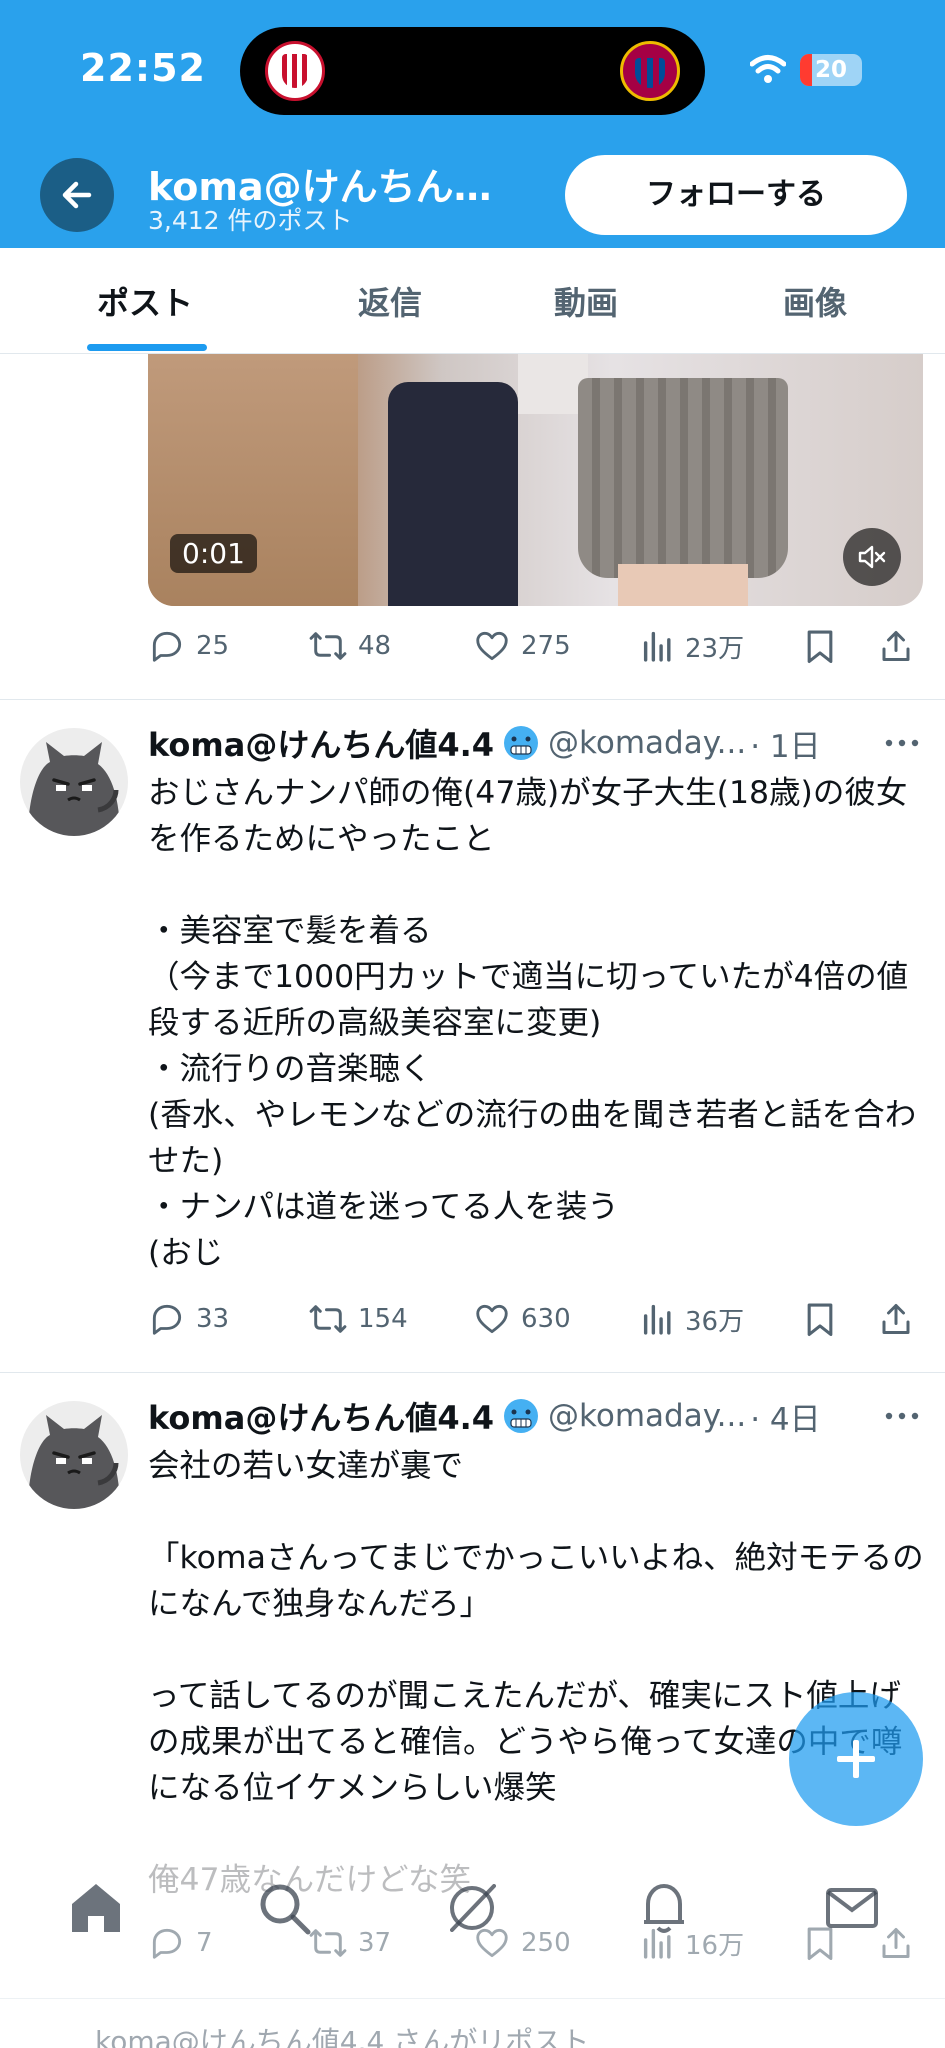 The width and height of the screenshot is (945, 2048). I want to click on wifi-icon, so click(768, 69).